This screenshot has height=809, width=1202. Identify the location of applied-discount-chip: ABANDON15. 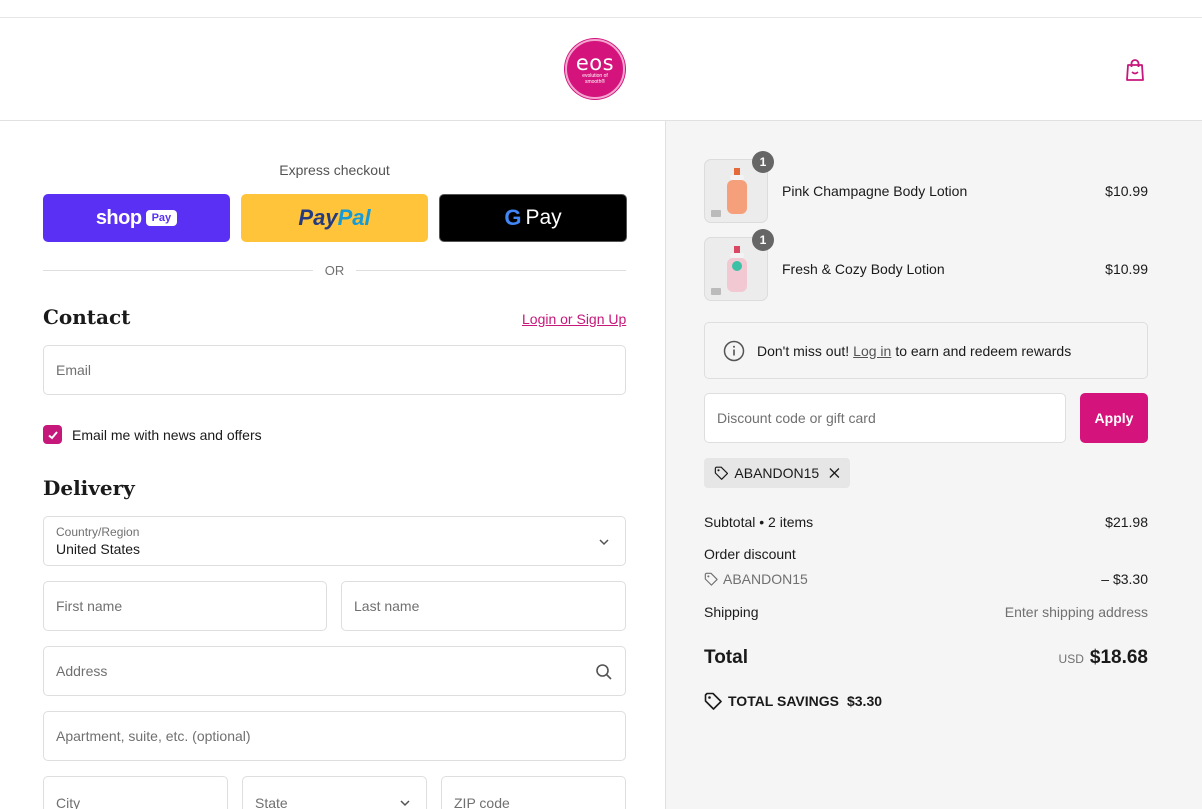
(777, 473).